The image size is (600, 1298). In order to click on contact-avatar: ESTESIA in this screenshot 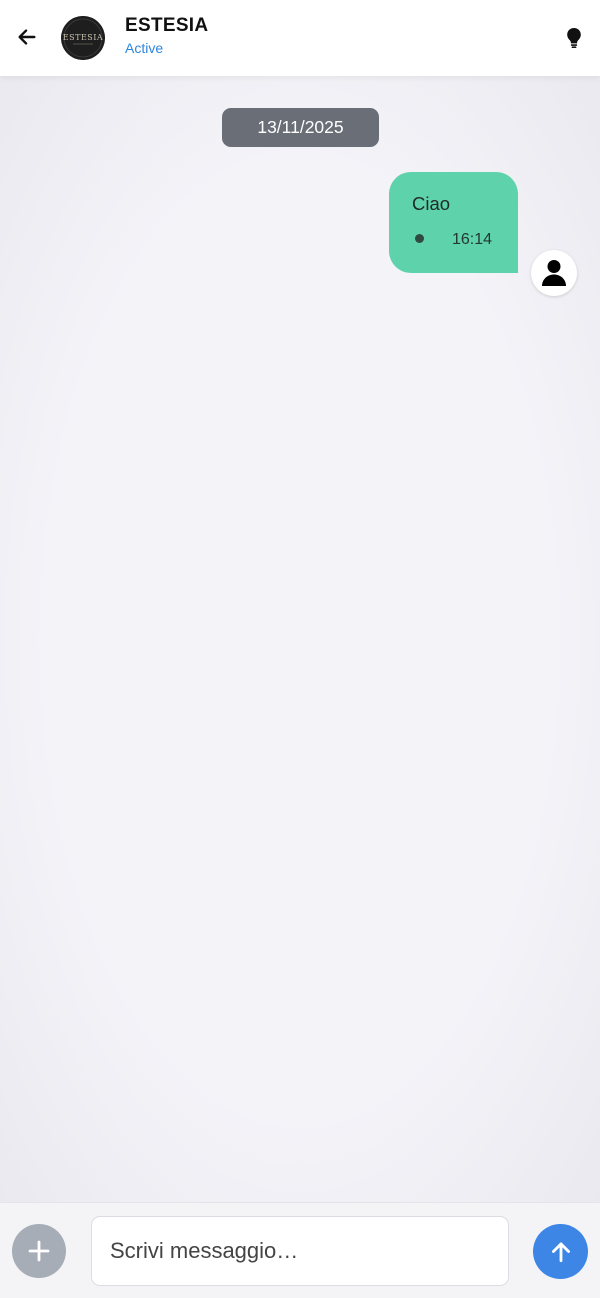, I will do `click(83, 38)`.